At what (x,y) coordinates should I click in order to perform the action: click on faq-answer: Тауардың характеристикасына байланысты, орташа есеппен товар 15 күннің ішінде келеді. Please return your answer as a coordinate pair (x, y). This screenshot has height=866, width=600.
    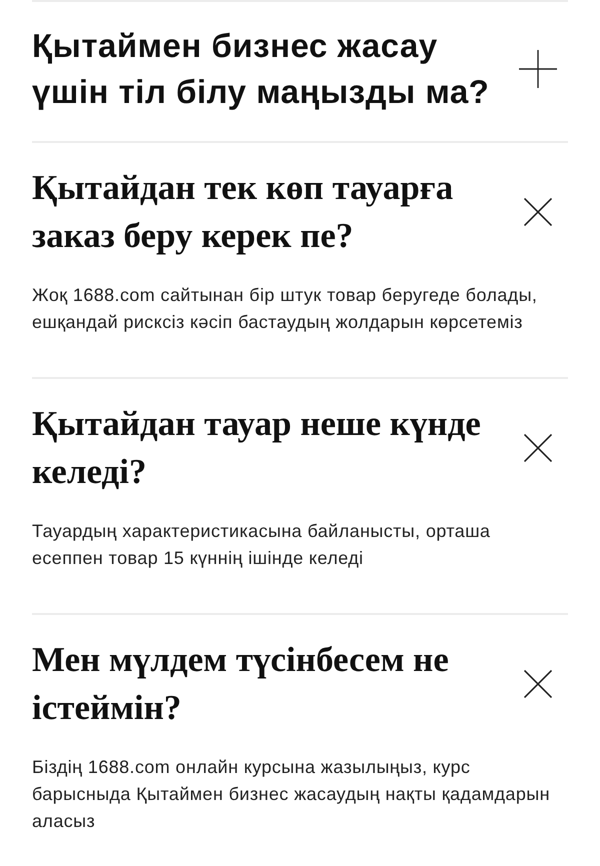
    Looking at the image, I should click on (262, 545).